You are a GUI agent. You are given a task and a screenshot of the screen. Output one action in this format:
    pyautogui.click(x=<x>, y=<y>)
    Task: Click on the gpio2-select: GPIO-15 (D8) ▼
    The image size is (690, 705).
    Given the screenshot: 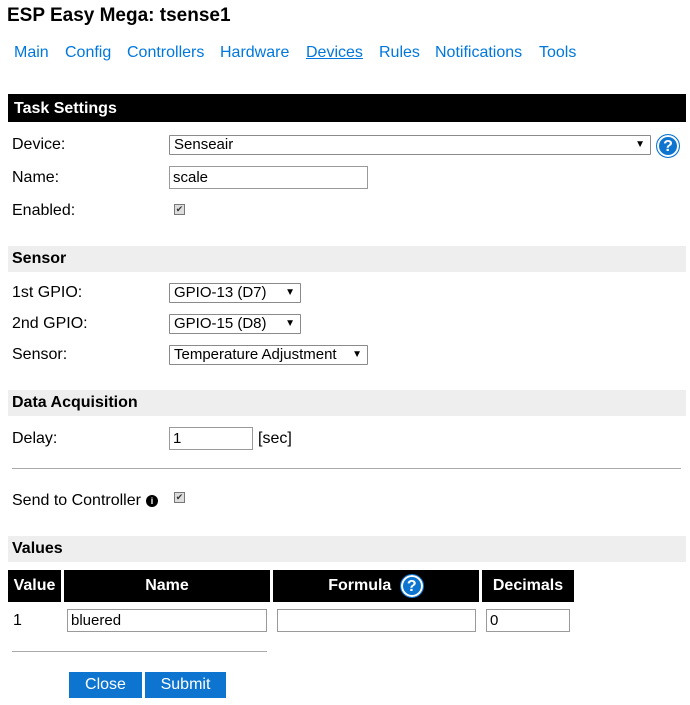 What is the action you would take?
    pyautogui.click(x=235, y=324)
    